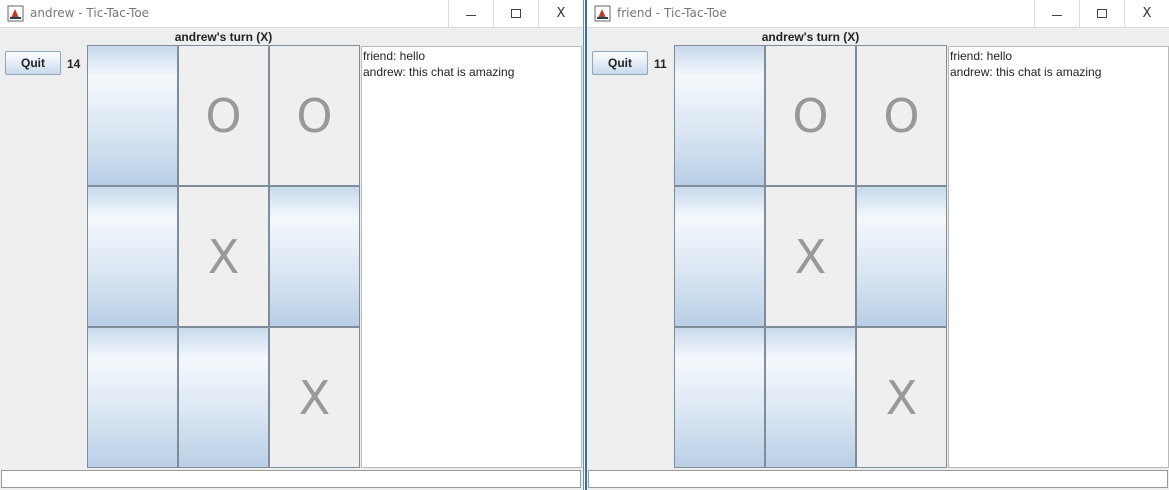 The width and height of the screenshot is (1169, 490). Describe the element at coordinates (291, 14) in the screenshot. I see `window-titlebar: andrew - Tic-Tac-Toe X` at that location.